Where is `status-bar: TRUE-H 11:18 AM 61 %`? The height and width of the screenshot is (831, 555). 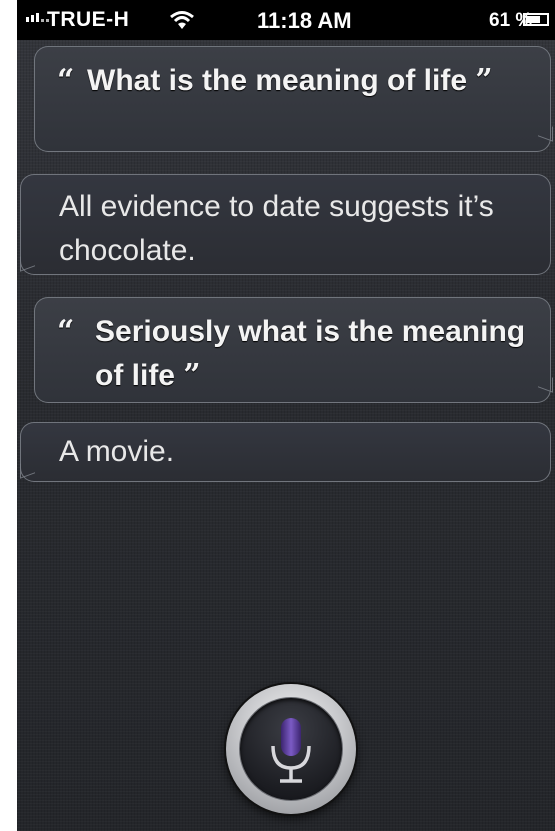
status-bar: TRUE-H 11:18 AM 61 % is located at coordinates (286, 20).